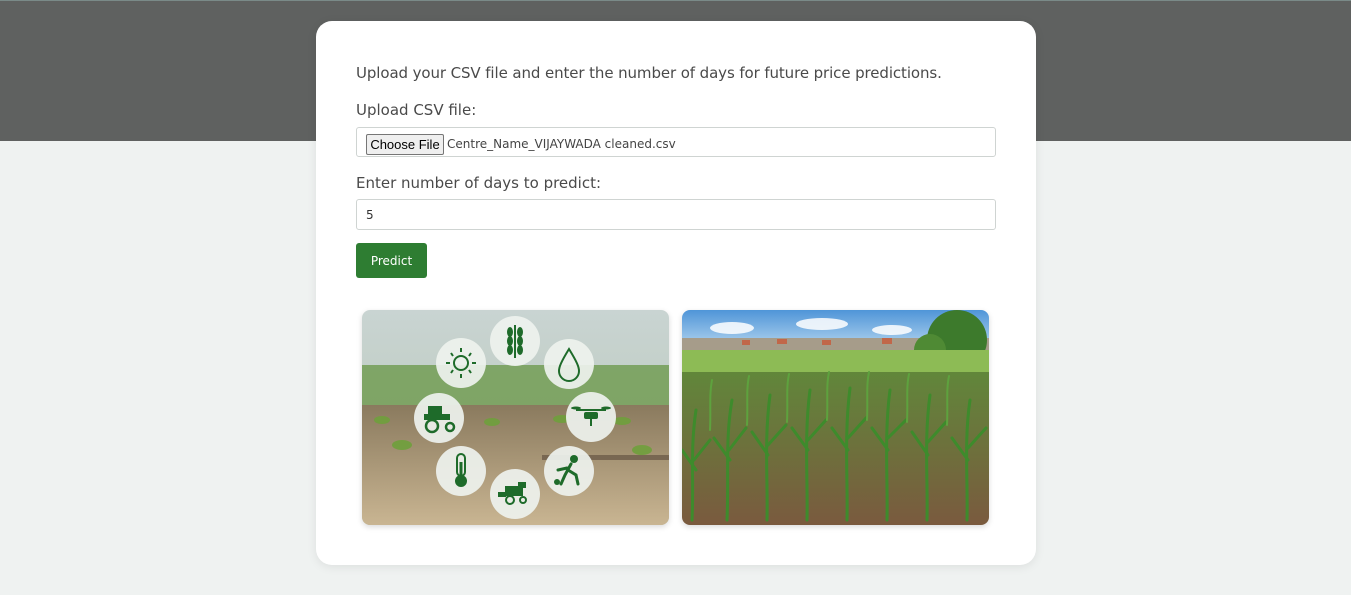  What do you see at coordinates (515, 494) in the screenshot?
I see `harvester-icon` at bounding box center [515, 494].